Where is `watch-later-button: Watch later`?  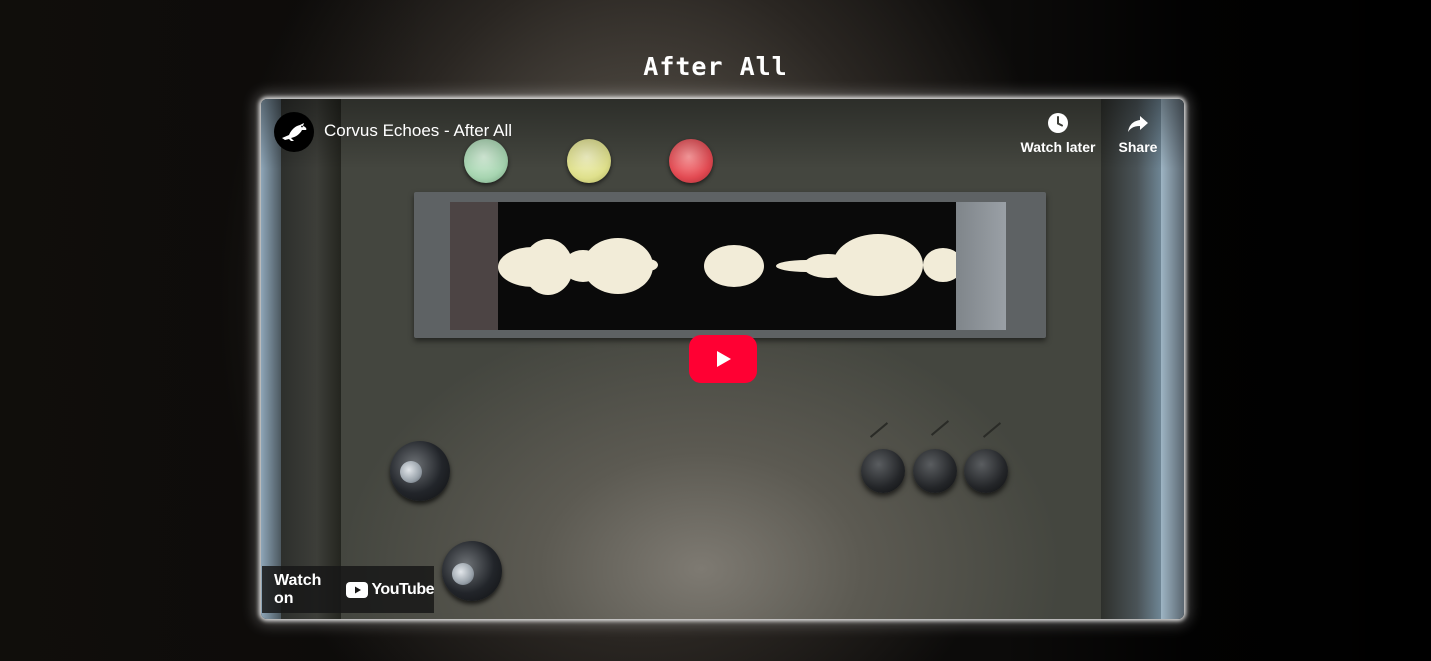 watch-later-button: Watch later is located at coordinates (1058, 133).